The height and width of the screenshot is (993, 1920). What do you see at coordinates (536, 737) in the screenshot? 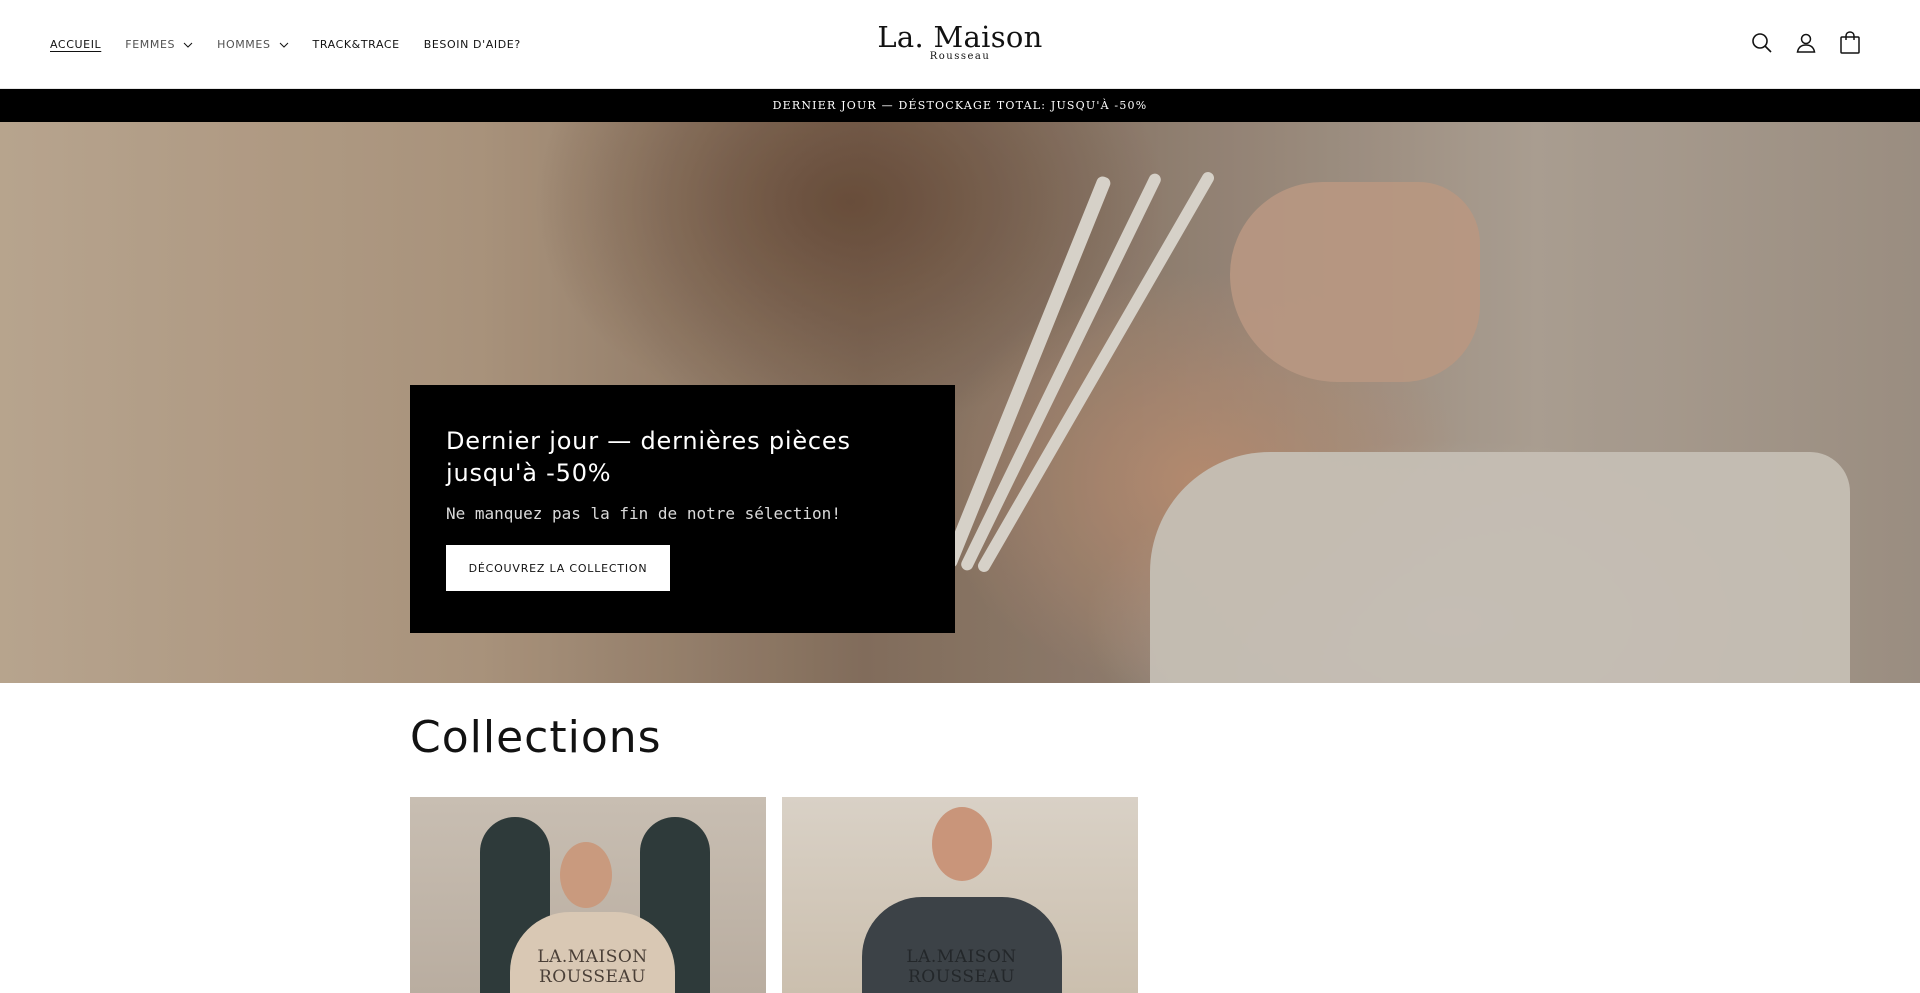
I see `collections-heading: Collections` at bounding box center [536, 737].